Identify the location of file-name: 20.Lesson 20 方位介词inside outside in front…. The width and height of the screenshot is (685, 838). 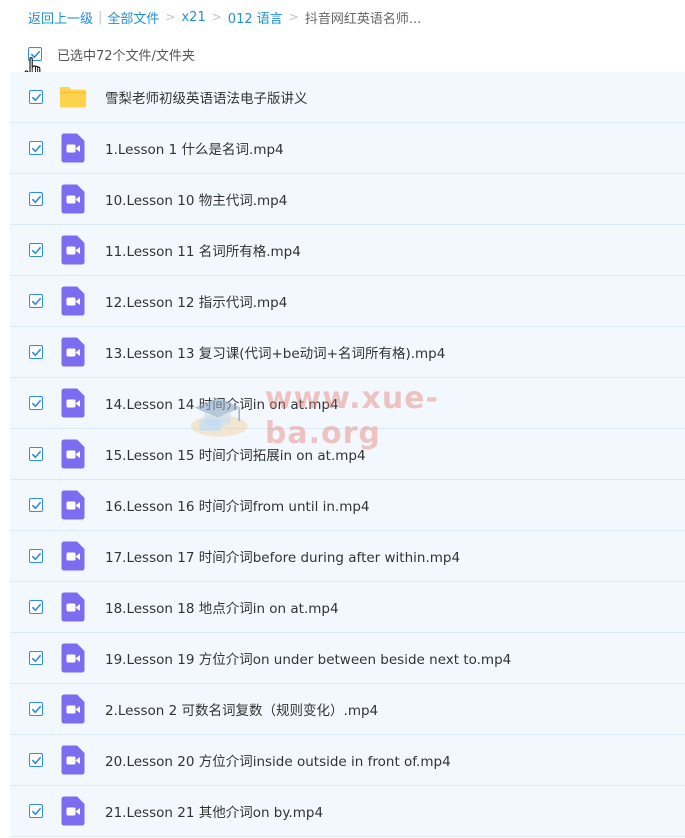
(278, 760).